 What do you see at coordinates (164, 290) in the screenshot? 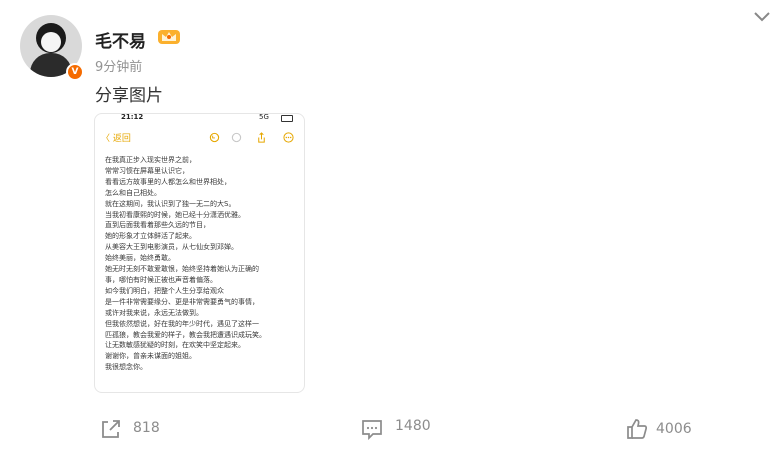
I see `note-line: 如今我们明白，把整个人生分享给观众` at bounding box center [164, 290].